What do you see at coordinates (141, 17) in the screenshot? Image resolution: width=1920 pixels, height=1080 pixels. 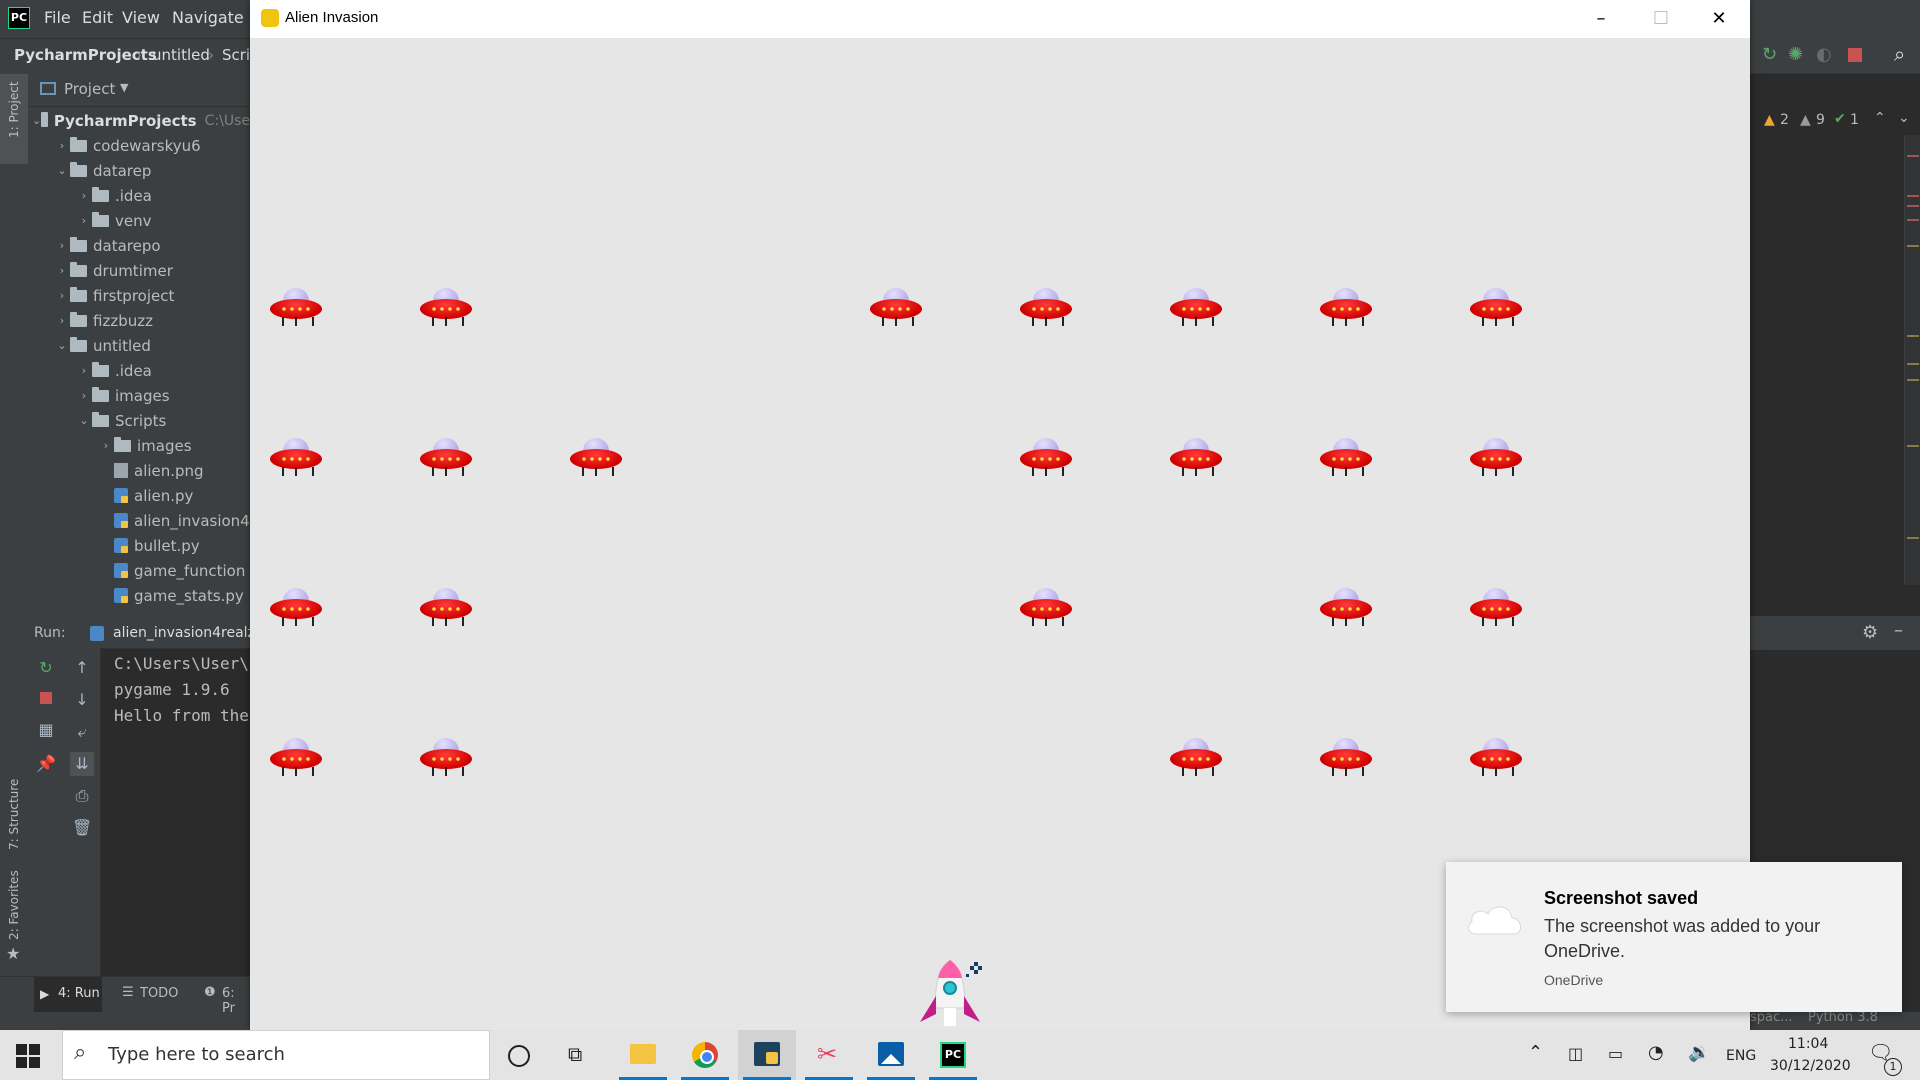 I see `menu-view: View` at bounding box center [141, 17].